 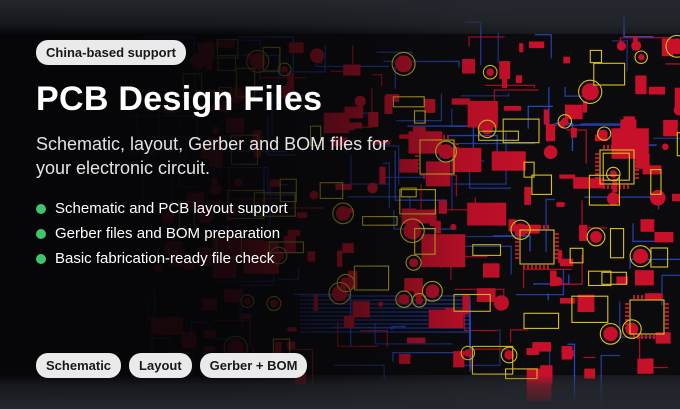 I want to click on feature-item: Gerber files and BOM preparation, so click(x=162, y=233).